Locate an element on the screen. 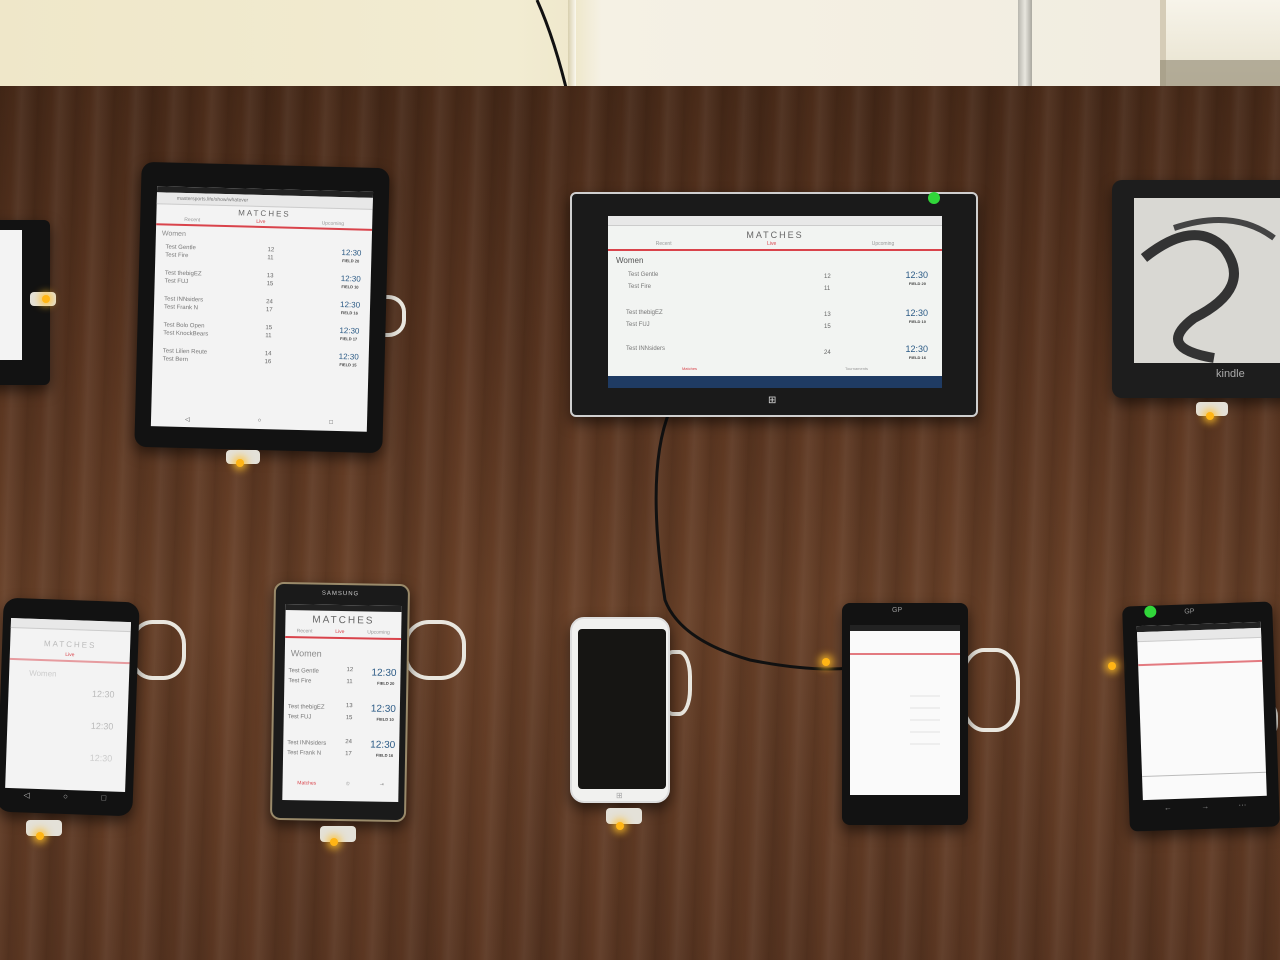 Image resolution: width=1280 pixels, height=960 pixels. white-phone-alarm-sensor is located at coordinates (624, 816).